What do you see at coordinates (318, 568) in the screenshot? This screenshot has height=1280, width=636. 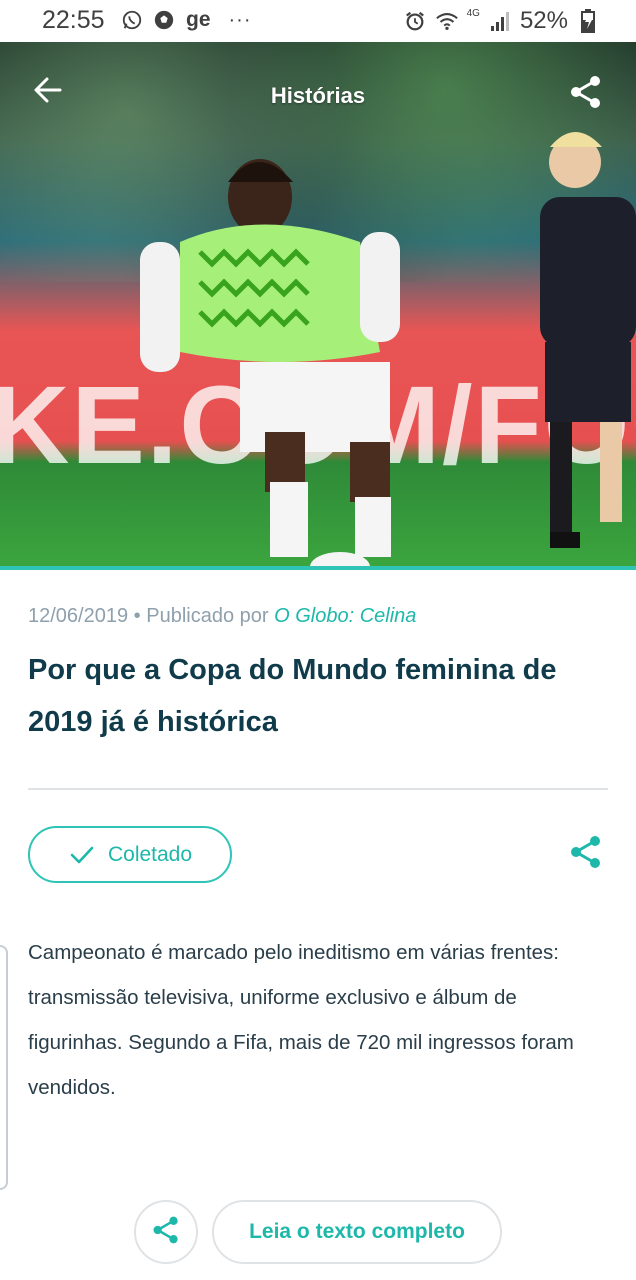 I see `hero-accent-line` at bounding box center [318, 568].